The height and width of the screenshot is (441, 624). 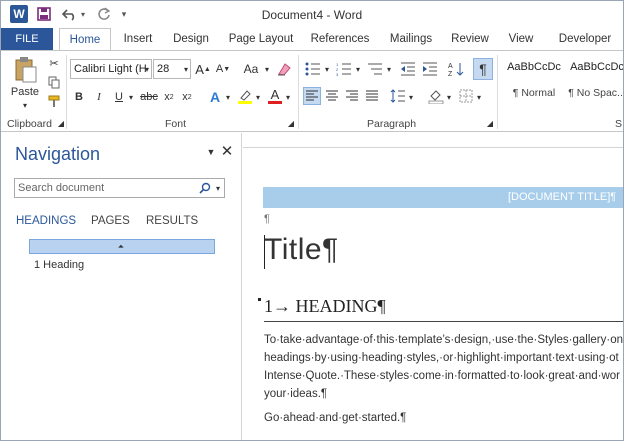 What do you see at coordinates (449, 97) in the screenshot?
I see `shading-dropdown-icon: ▾` at bounding box center [449, 97].